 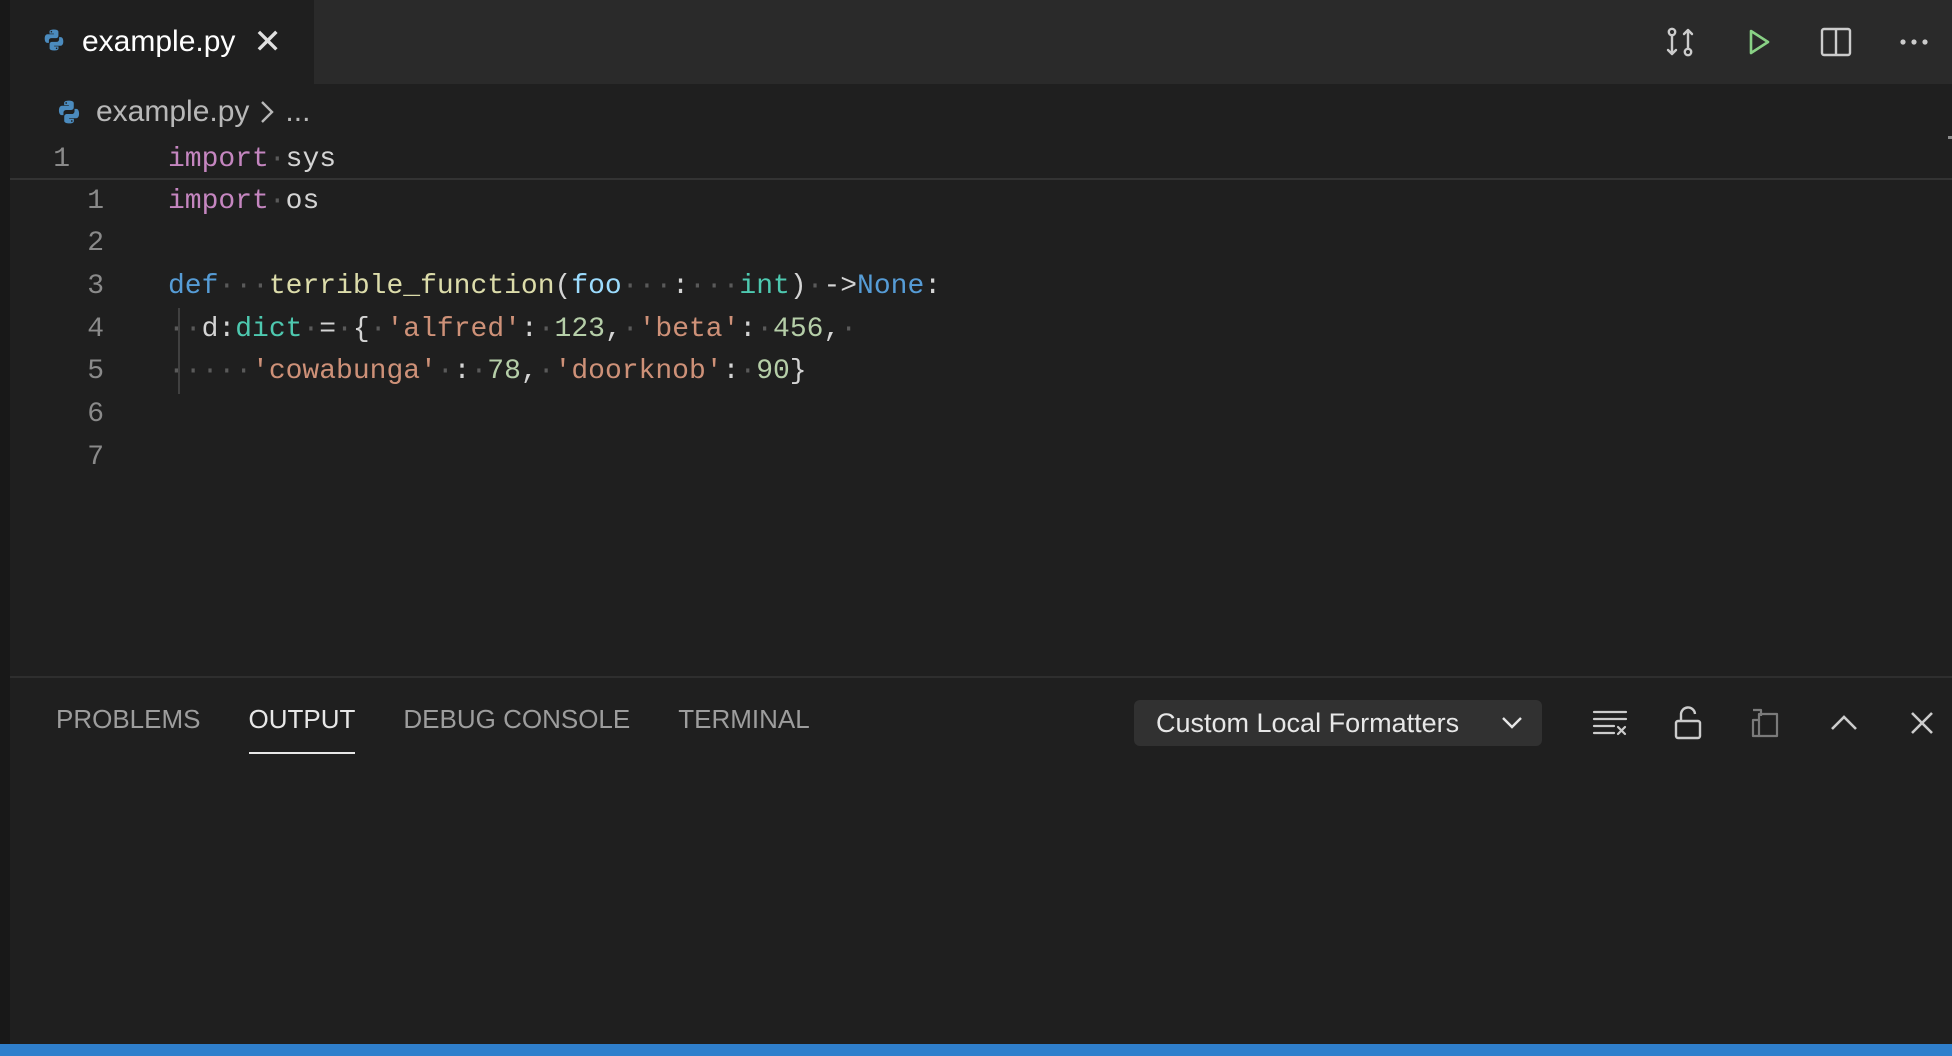 What do you see at coordinates (267, 42) in the screenshot?
I see `close-tab-icon: ✕` at bounding box center [267, 42].